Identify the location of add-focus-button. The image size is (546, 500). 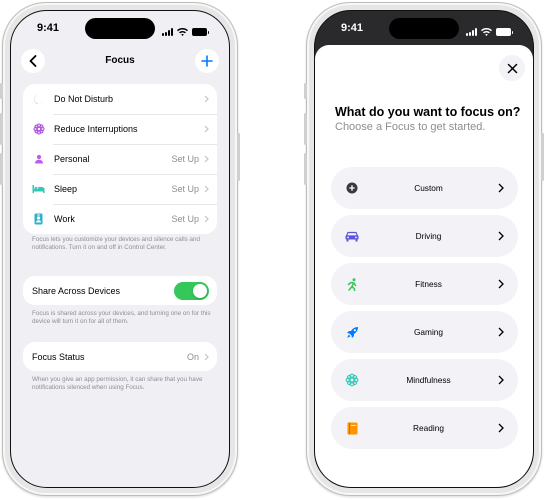
(207, 61).